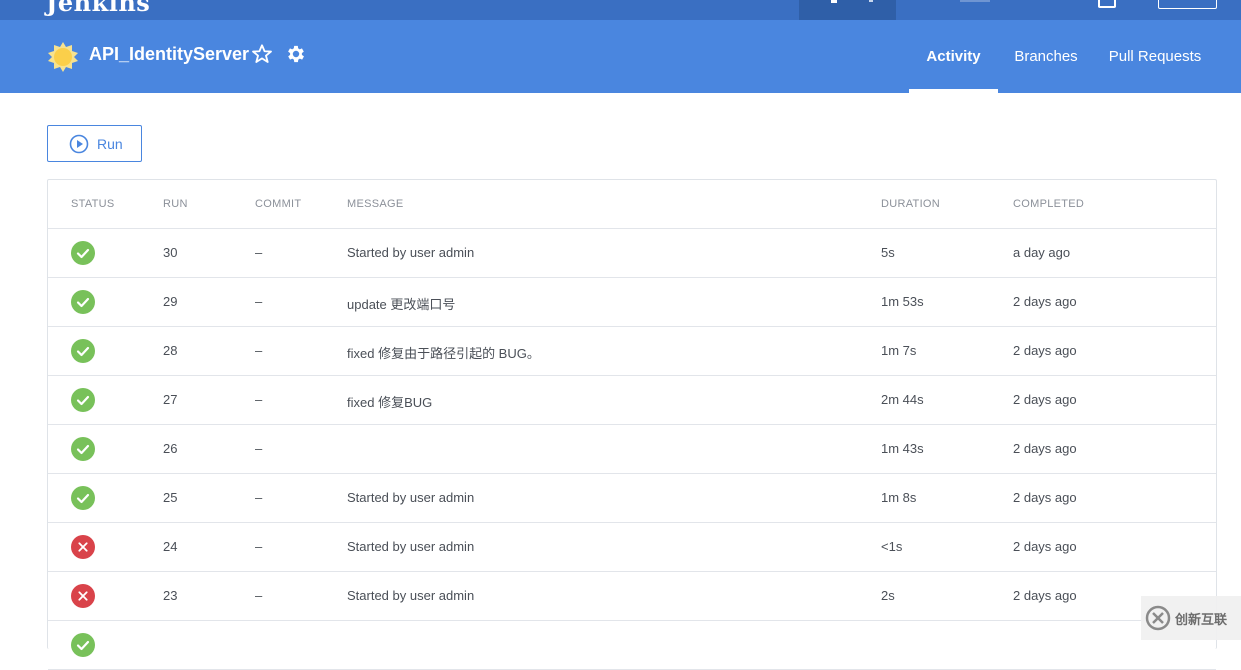 The width and height of the screenshot is (1241, 670). Describe the element at coordinates (443, 353) in the screenshot. I see `run-message: fixed 修复由于路径引起的 BUG。` at that location.